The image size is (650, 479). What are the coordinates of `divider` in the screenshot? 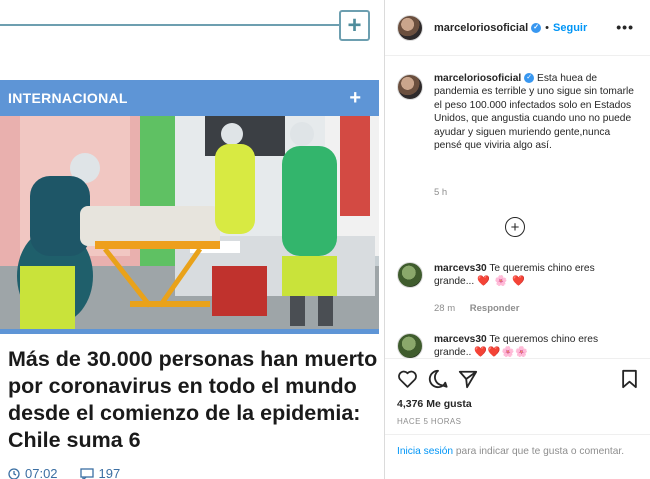 It's located at (517, 434).